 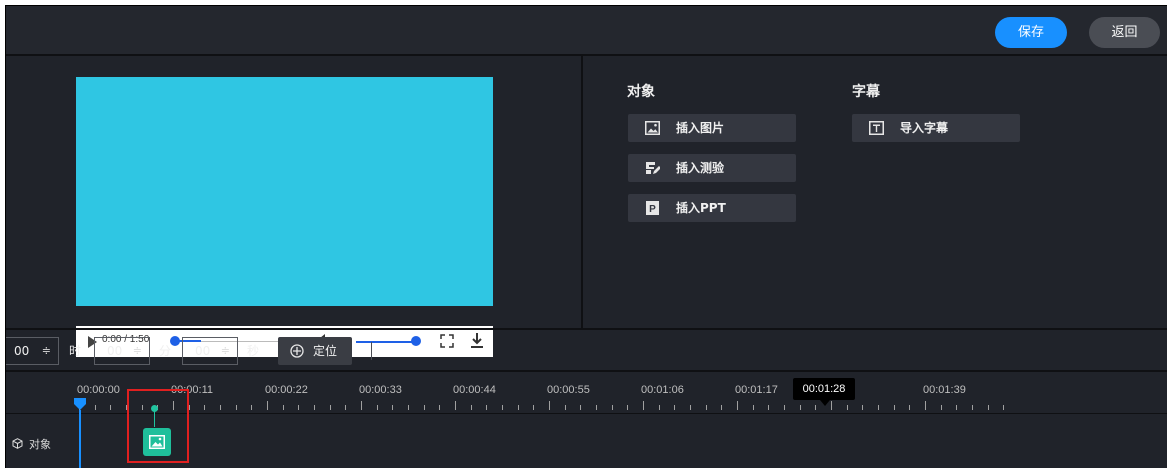 I want to click on hours-value: 00, so click(x=22, y=351).